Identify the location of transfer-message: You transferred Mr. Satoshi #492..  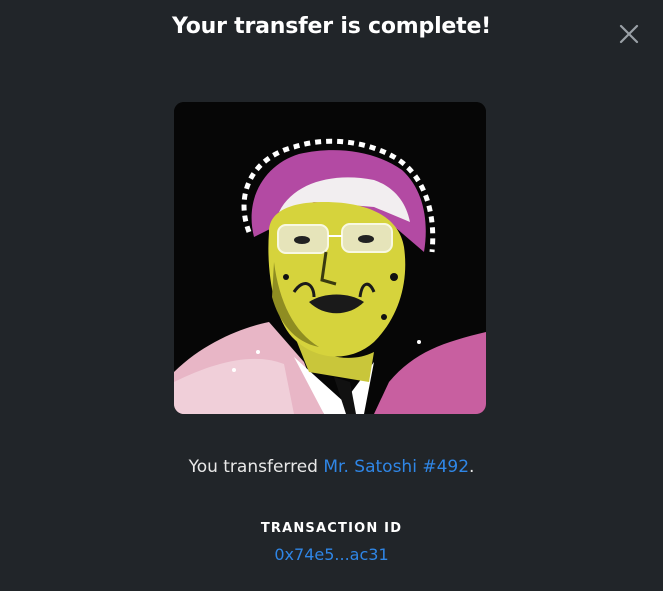
(331, 467).